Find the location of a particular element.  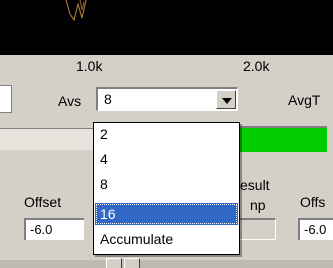

axis-tick-2k: 2.0k is located at coordinates (256, 66).